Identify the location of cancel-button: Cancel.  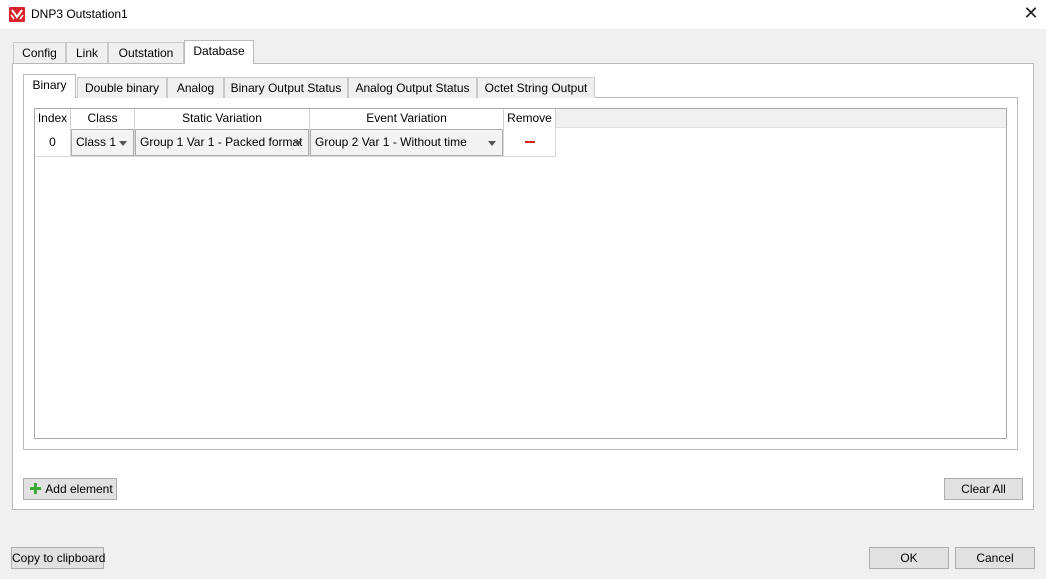
(995, 558).